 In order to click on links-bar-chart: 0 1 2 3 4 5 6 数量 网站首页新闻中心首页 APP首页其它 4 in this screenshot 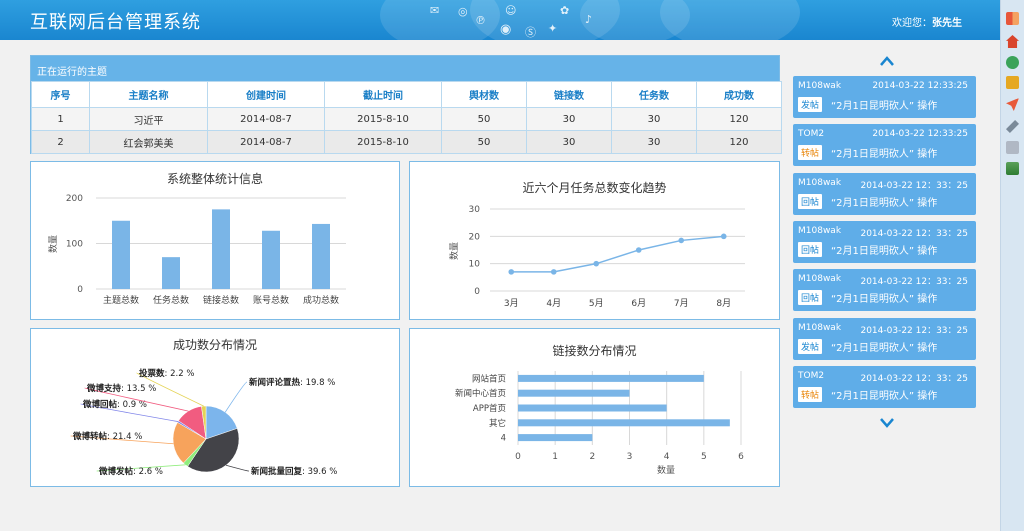, I will do `click(599, 423)`.